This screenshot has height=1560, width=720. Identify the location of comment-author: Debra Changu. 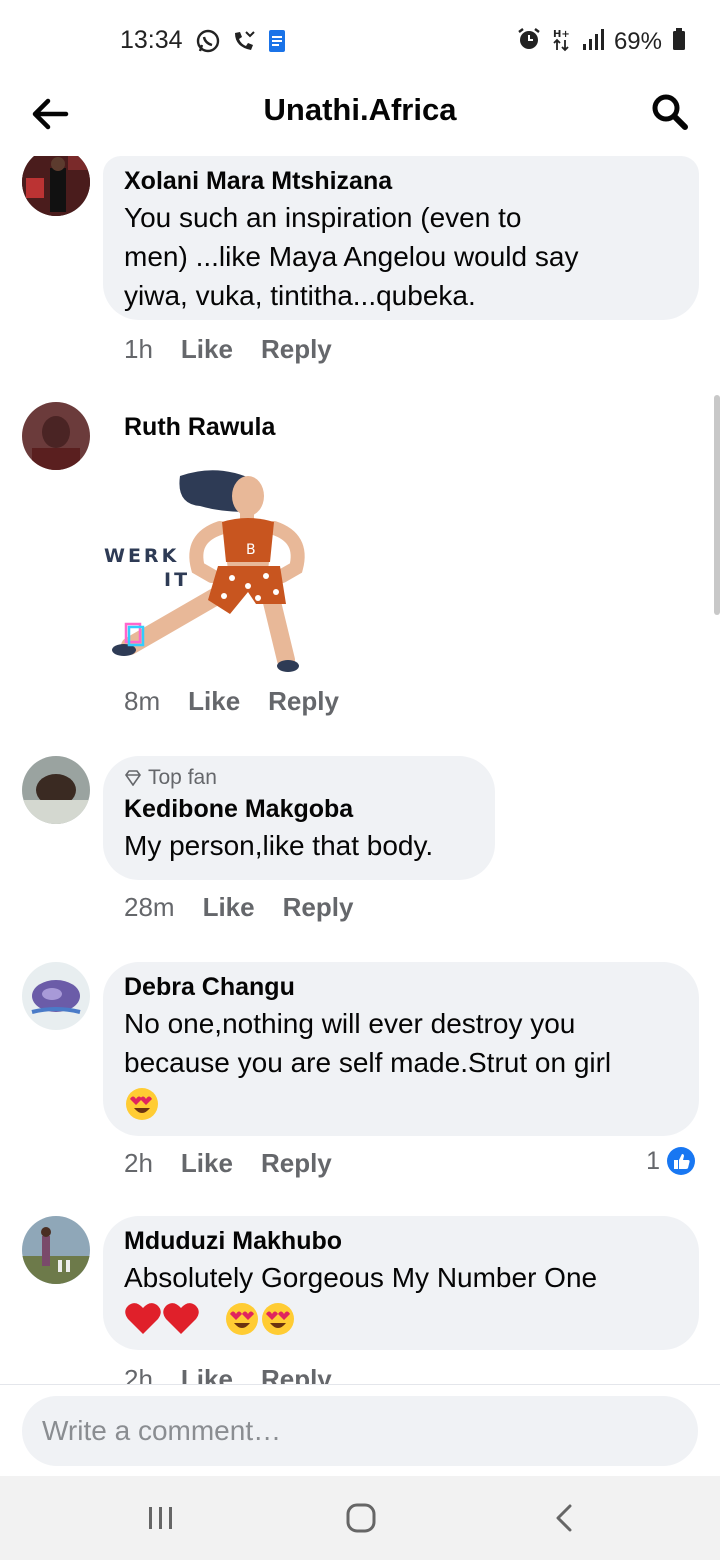
(401, 987).